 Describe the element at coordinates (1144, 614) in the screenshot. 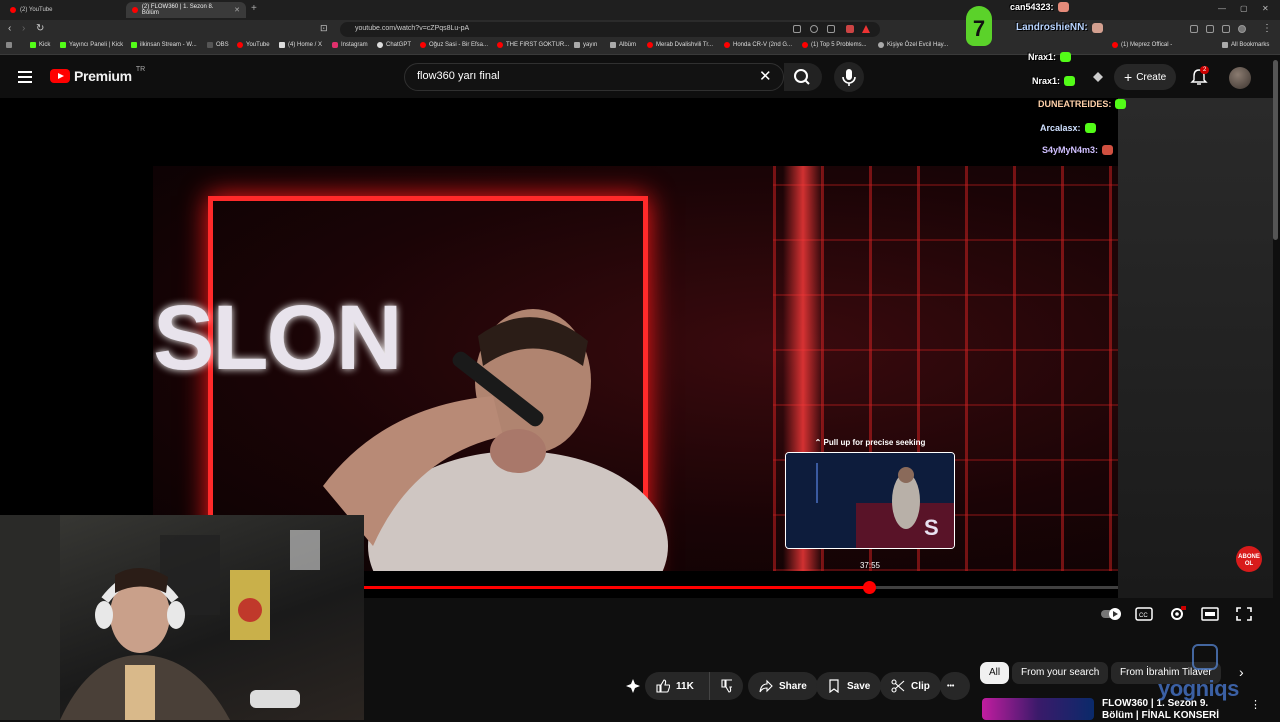

I see `subtitles-icon: CC` at that location.